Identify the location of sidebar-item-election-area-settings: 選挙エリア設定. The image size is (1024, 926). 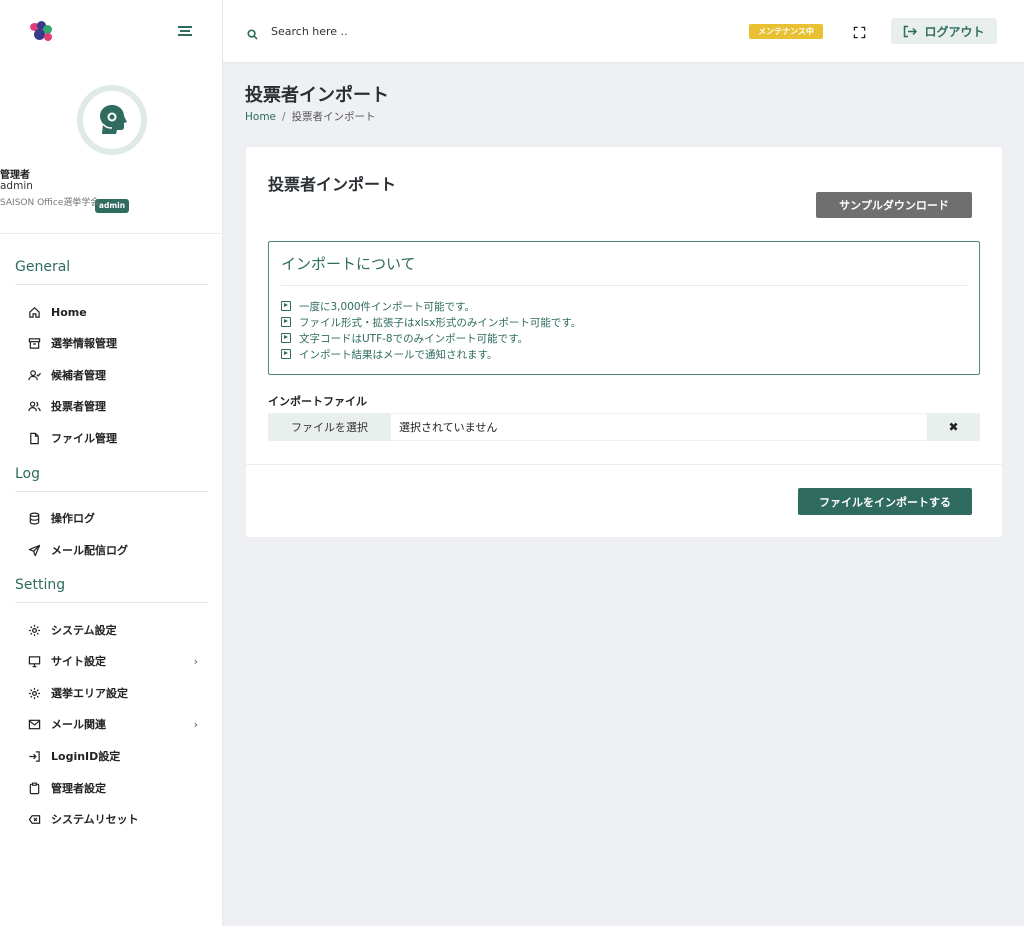
(114, 693).